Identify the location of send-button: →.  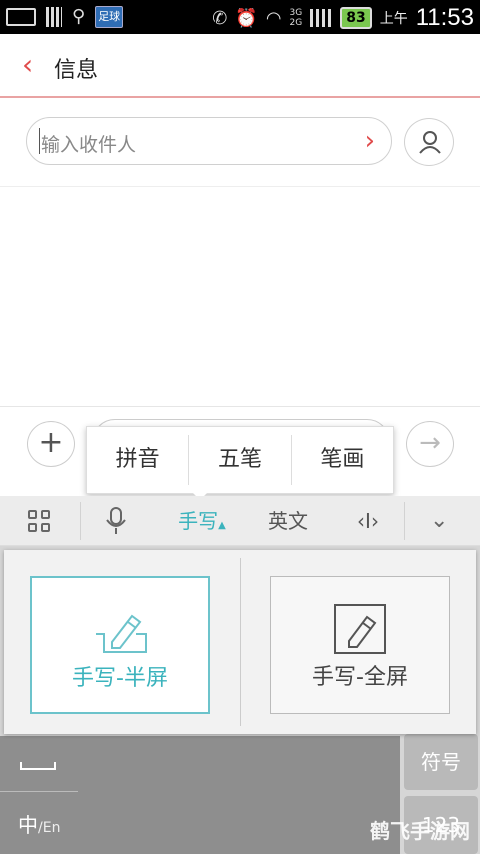
(430, 444).